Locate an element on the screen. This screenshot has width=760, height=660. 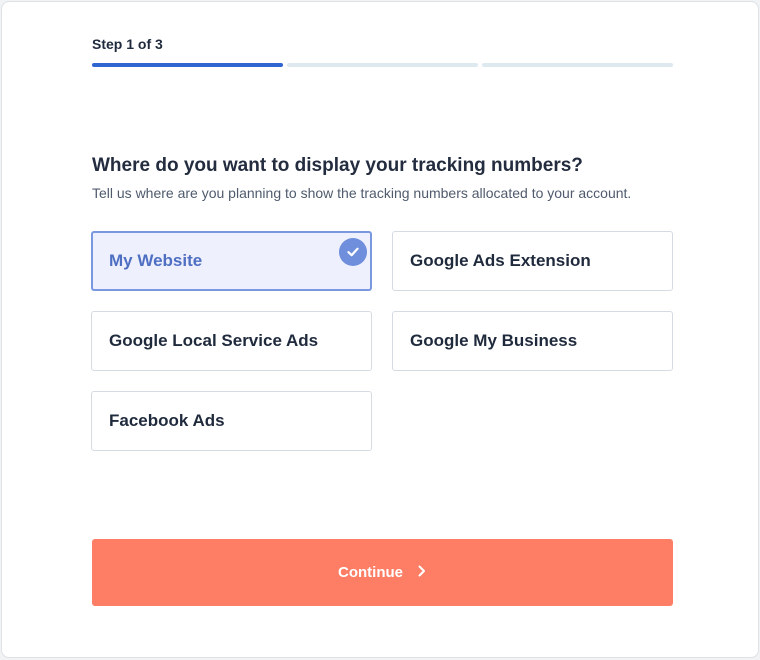
option-google-ads-extension: Google Ads Extension is located at coordinates (532, 261).